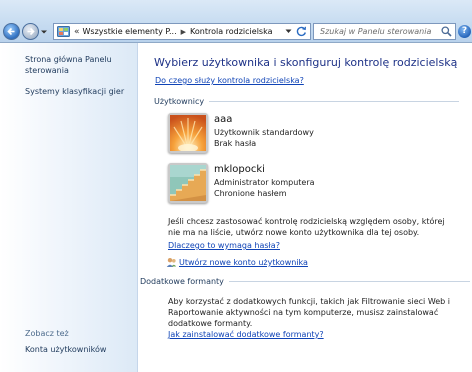 The width and height of the screenshot is (472, 372). What do you see at coordinates (74, 91) in the screenshot?
I see `sidebar-item-game-ratings: Systemy klasyfikacji gier` at bounding box center [74, 91].